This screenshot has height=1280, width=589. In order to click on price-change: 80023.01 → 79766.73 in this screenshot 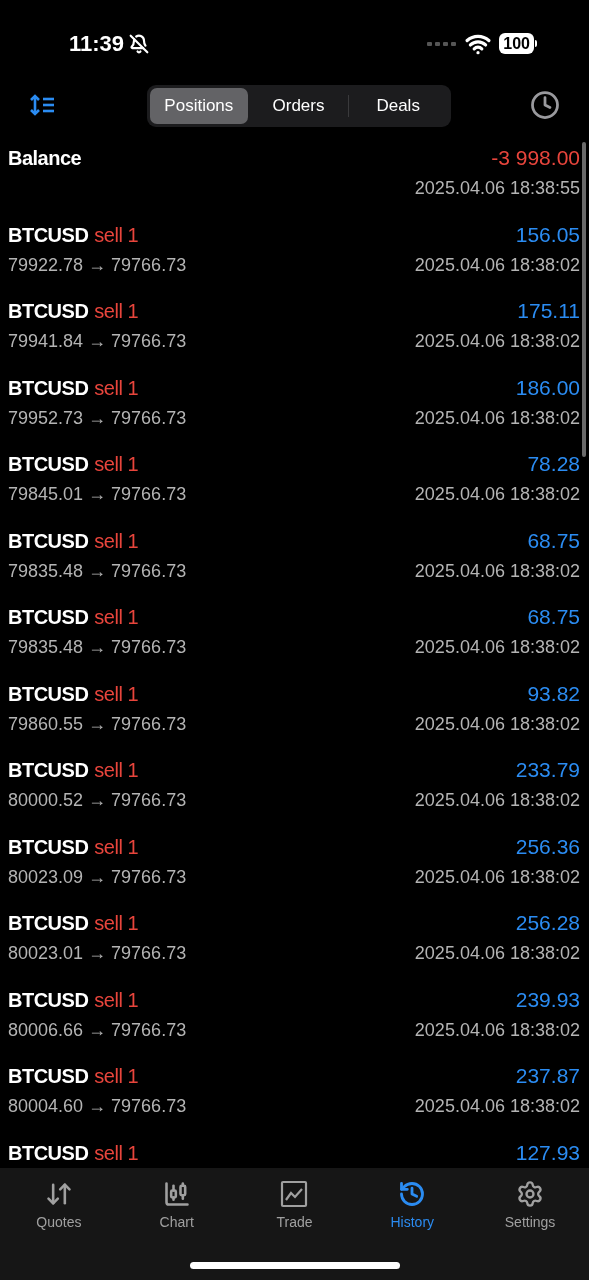, I will do `click(97, 953)`.